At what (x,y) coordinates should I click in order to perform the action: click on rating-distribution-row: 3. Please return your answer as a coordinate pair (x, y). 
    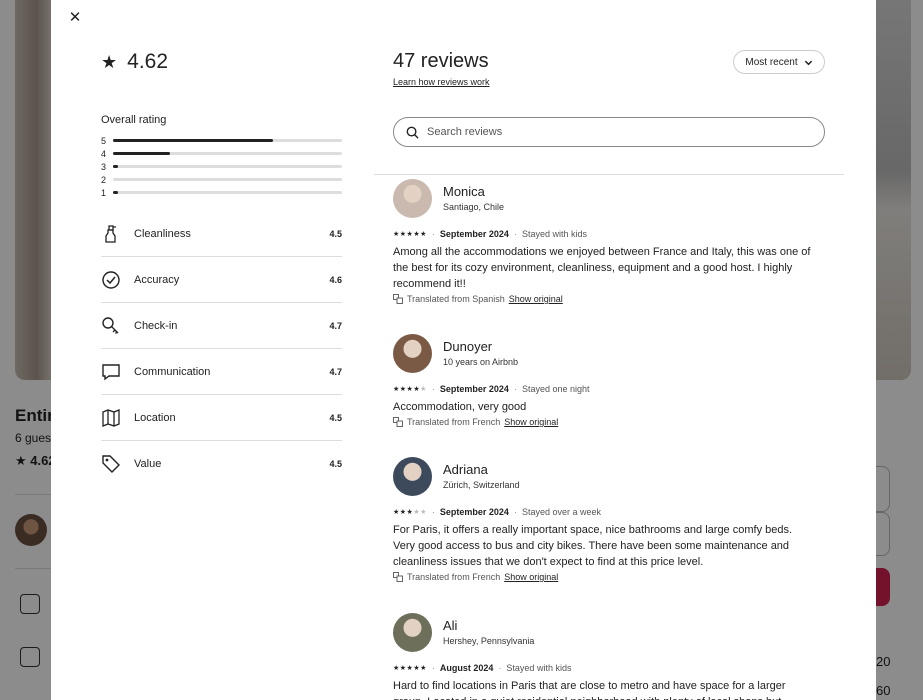
    Looking at the image, I should click on (221, 166).